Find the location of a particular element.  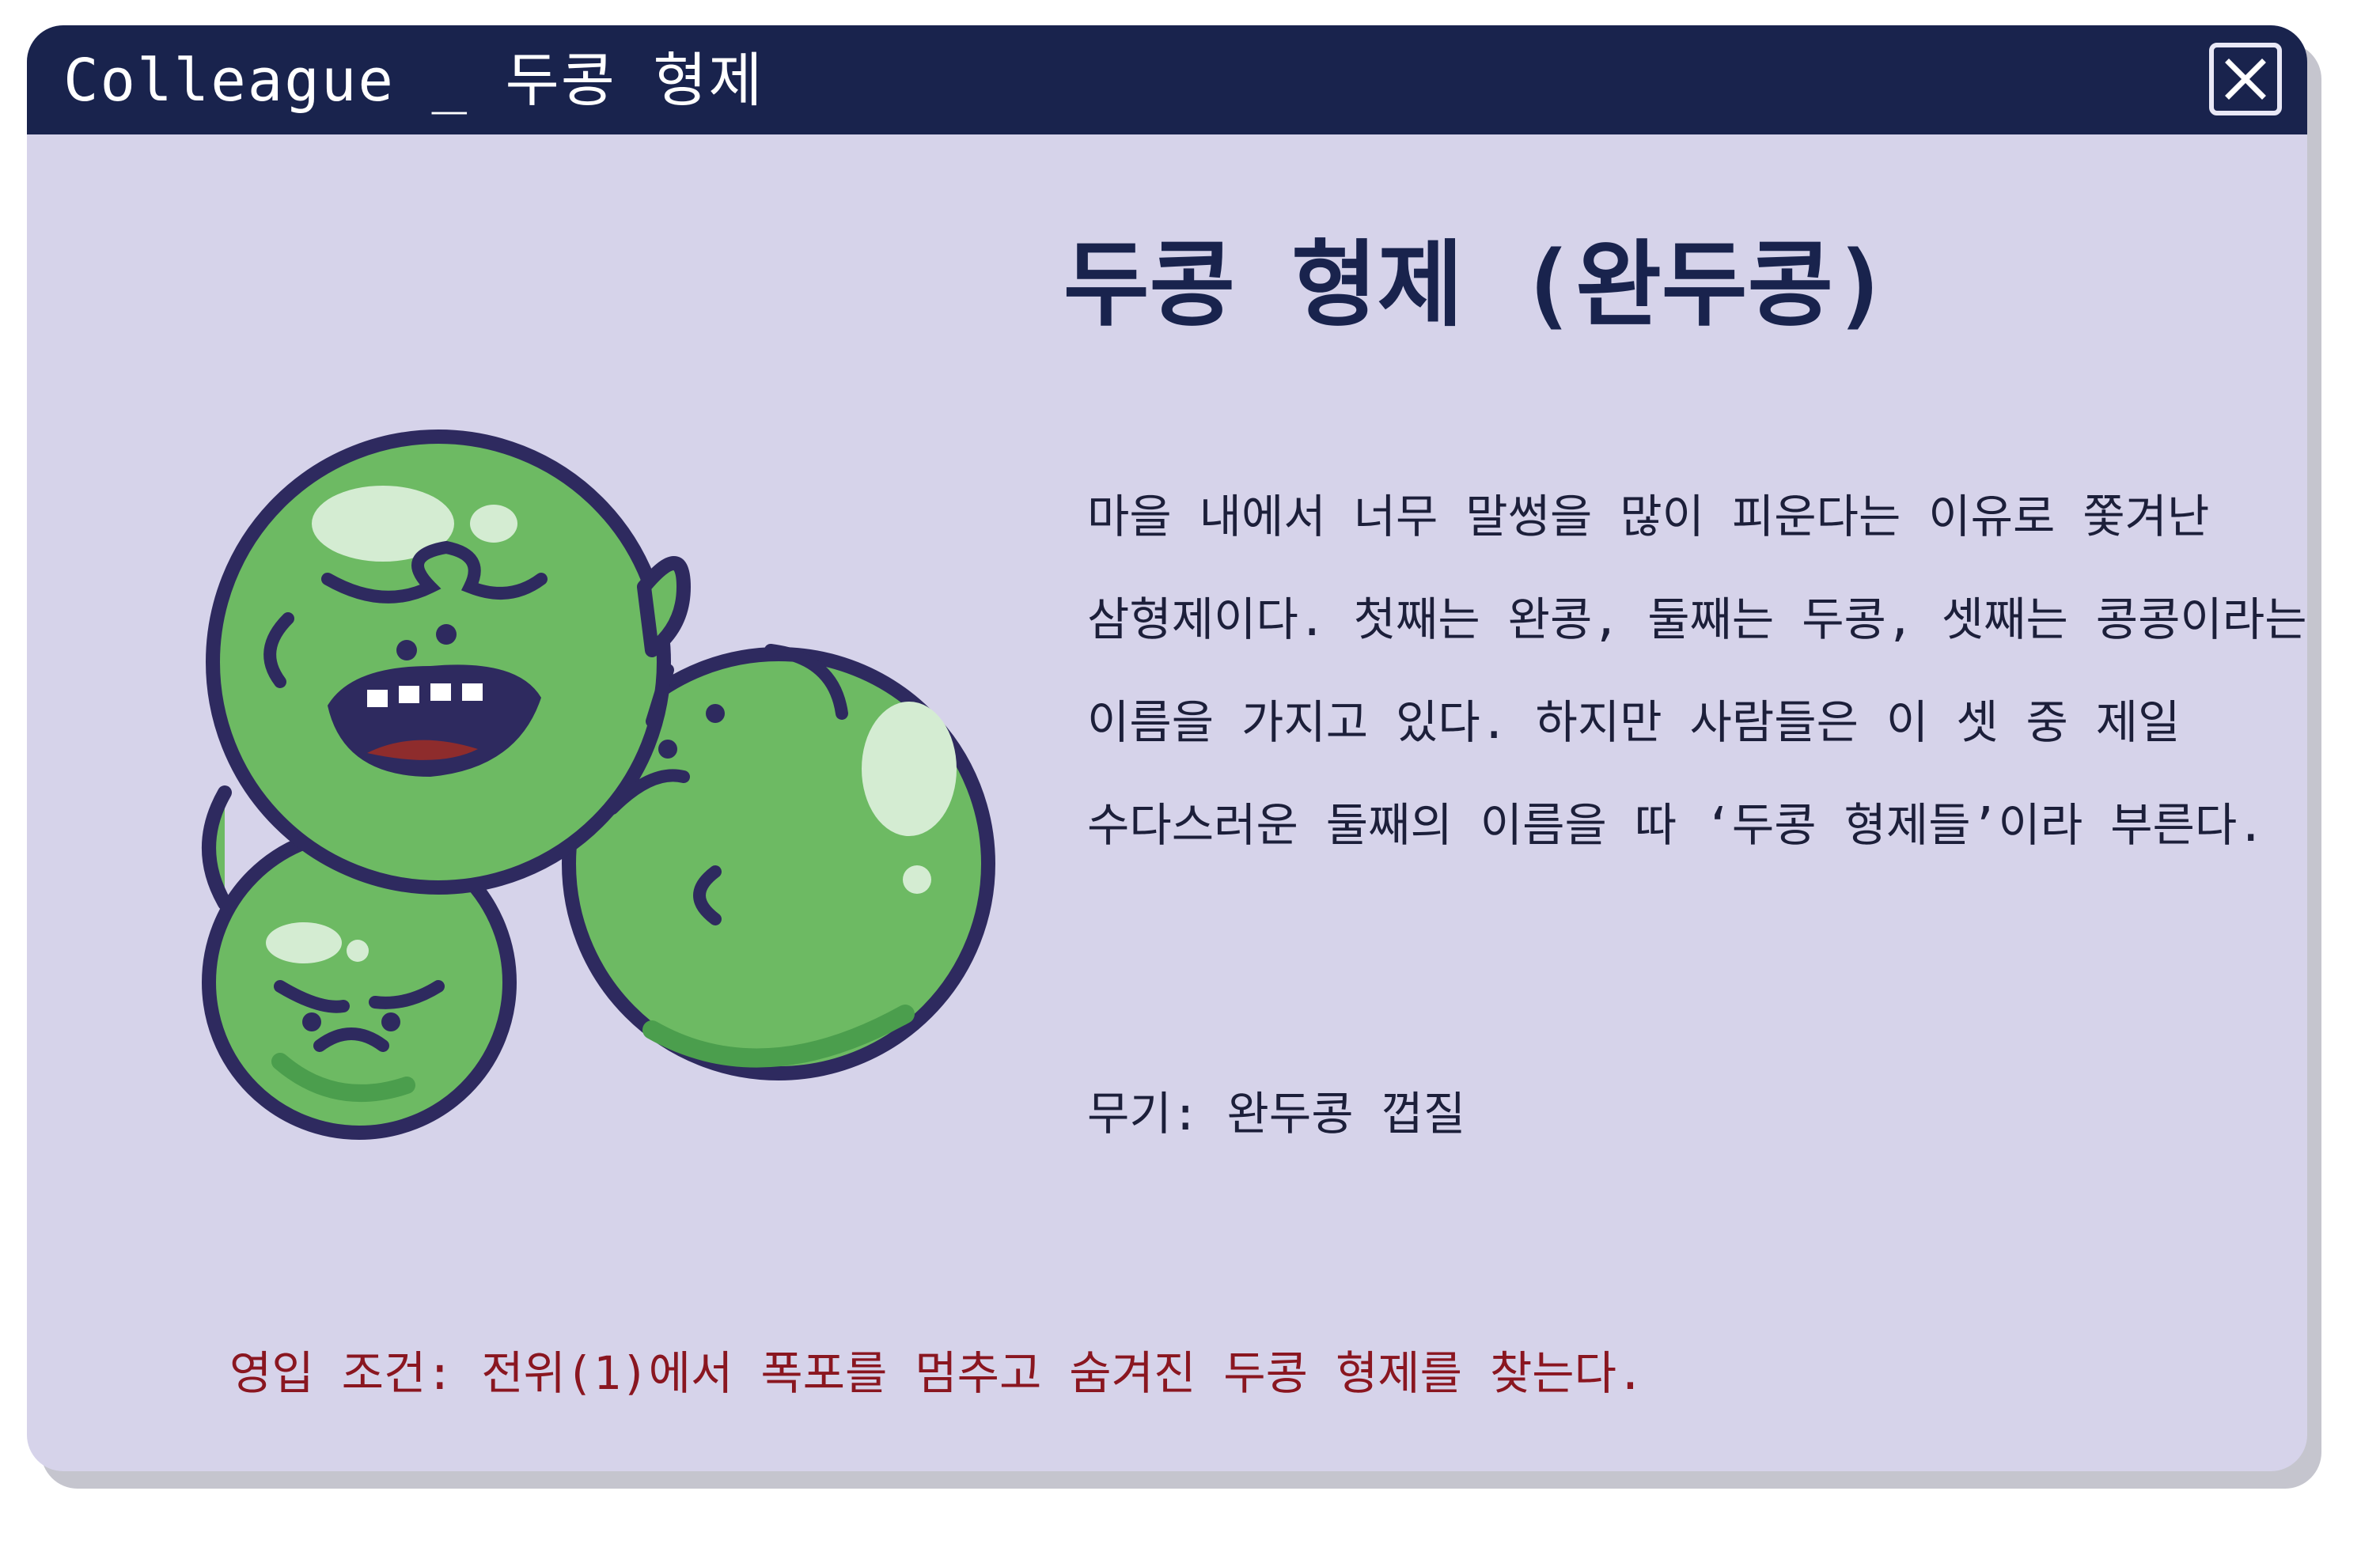

description-line: 마을 내에서 너무 말썽을 많이 피운다는 이유로 쫓겨난 is located at coordinates (1648, 516).